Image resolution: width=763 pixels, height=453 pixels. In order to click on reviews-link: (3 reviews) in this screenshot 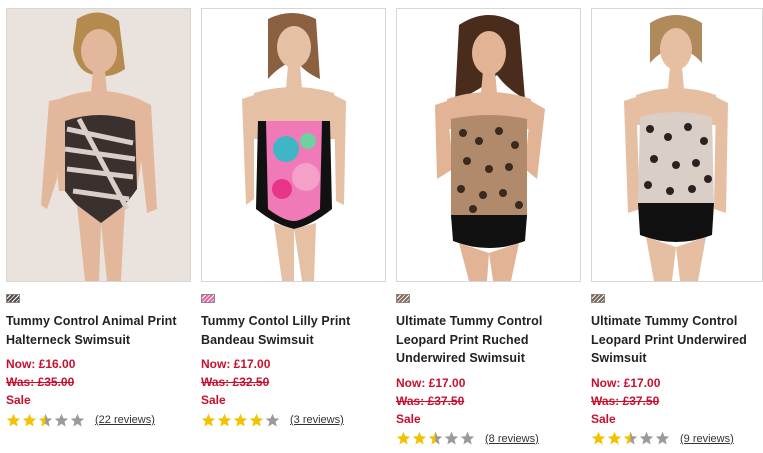, I will do `click(317, 420)`.